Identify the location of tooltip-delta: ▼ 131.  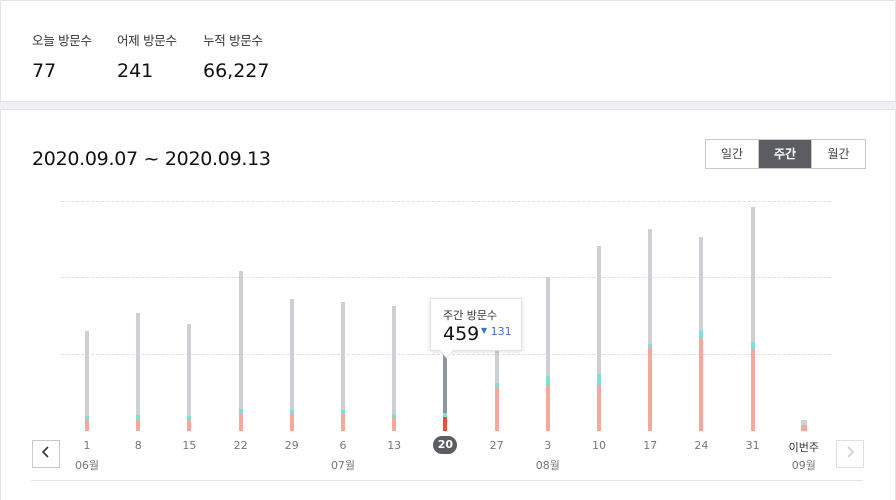
(496, 331).